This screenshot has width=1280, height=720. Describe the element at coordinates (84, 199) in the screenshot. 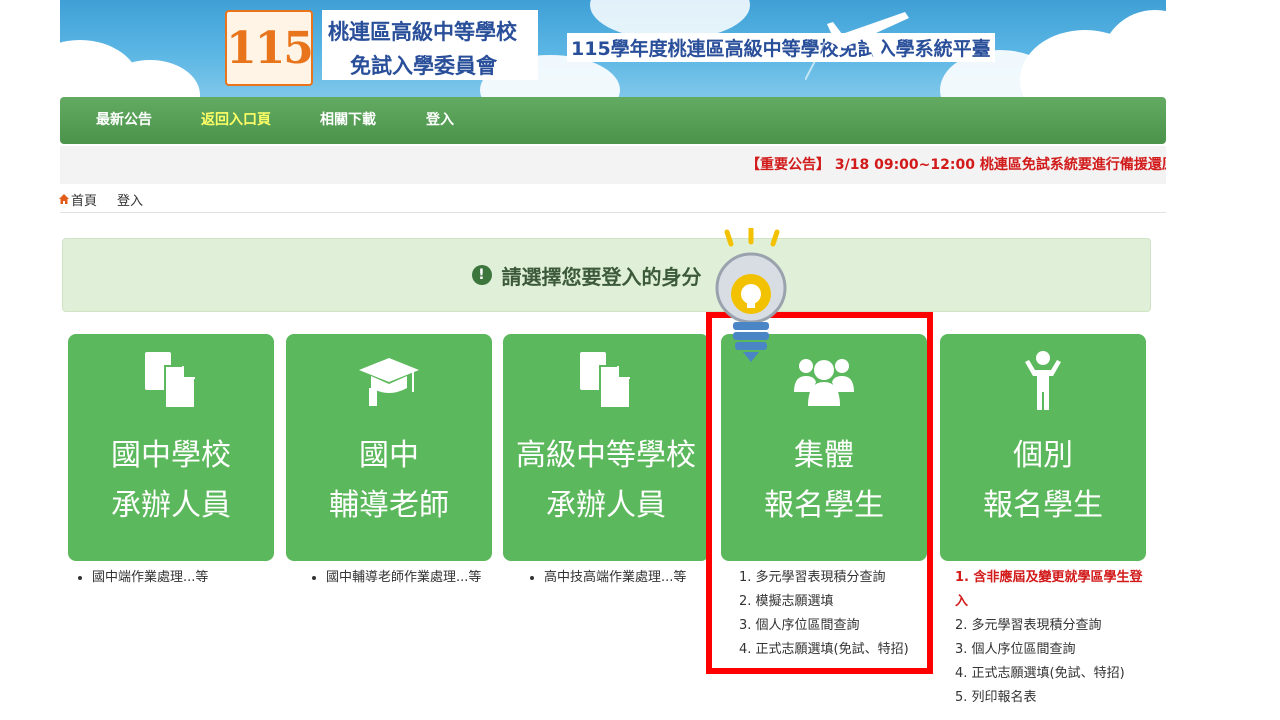

I see `breadcrumb-home: 首頁` at that location.